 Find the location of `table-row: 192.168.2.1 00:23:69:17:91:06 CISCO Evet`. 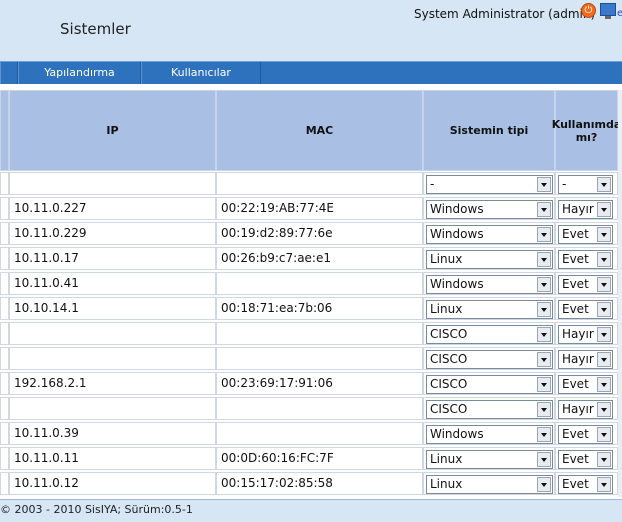

table-row: 192.168.2.1 00:23:69:17:91:06 CISCO Evet is located at coordinates (311, 383).